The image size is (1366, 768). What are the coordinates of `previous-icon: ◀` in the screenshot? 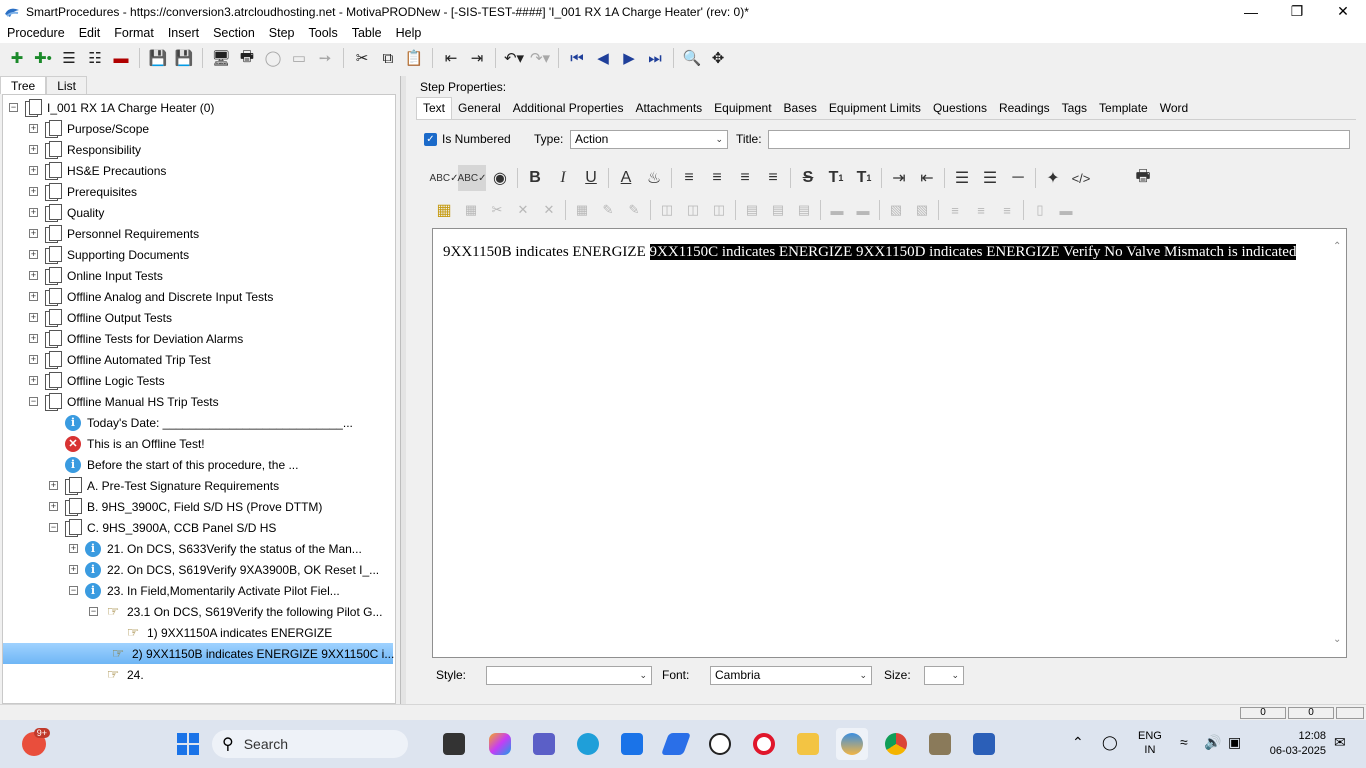 It's located at (603, 58).